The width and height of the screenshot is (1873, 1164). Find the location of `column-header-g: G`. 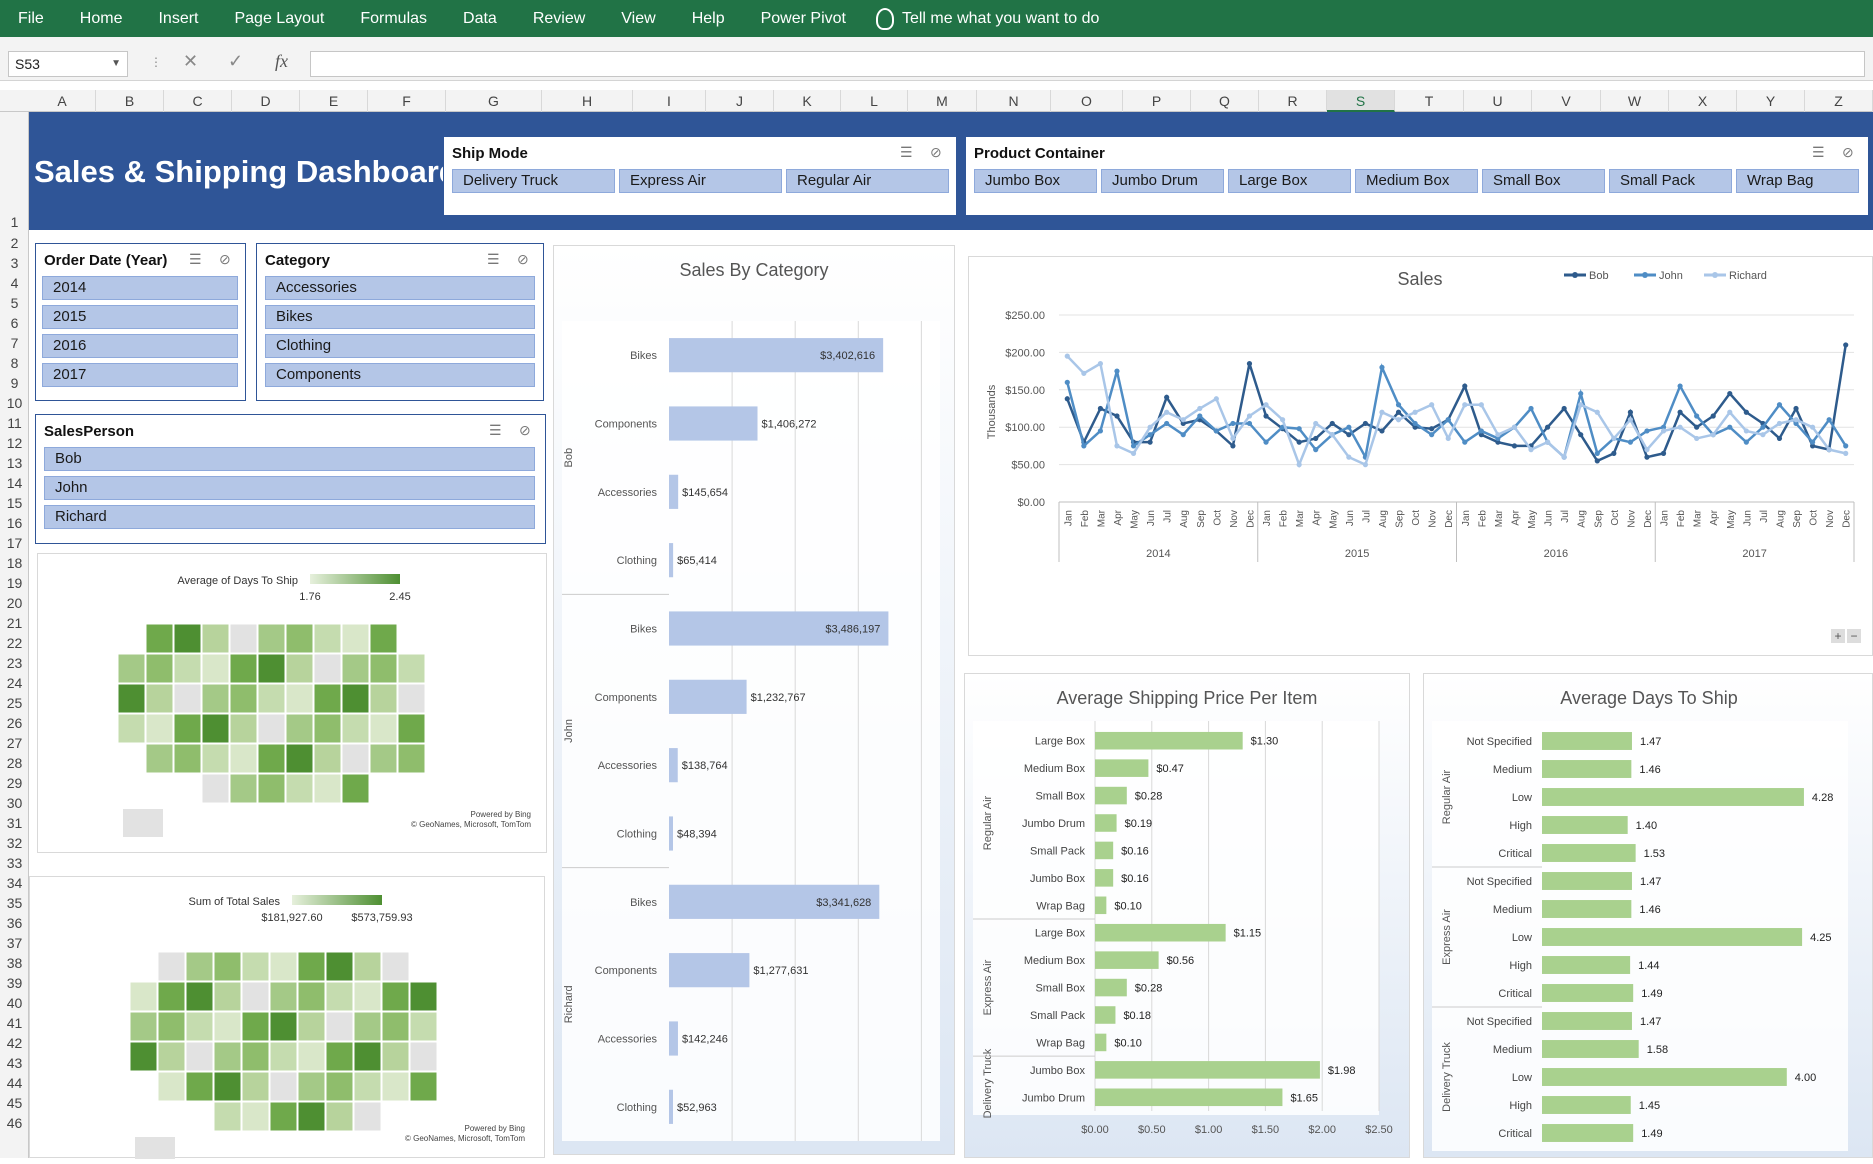

column-header-g: G is located at coordinates (494, 101).